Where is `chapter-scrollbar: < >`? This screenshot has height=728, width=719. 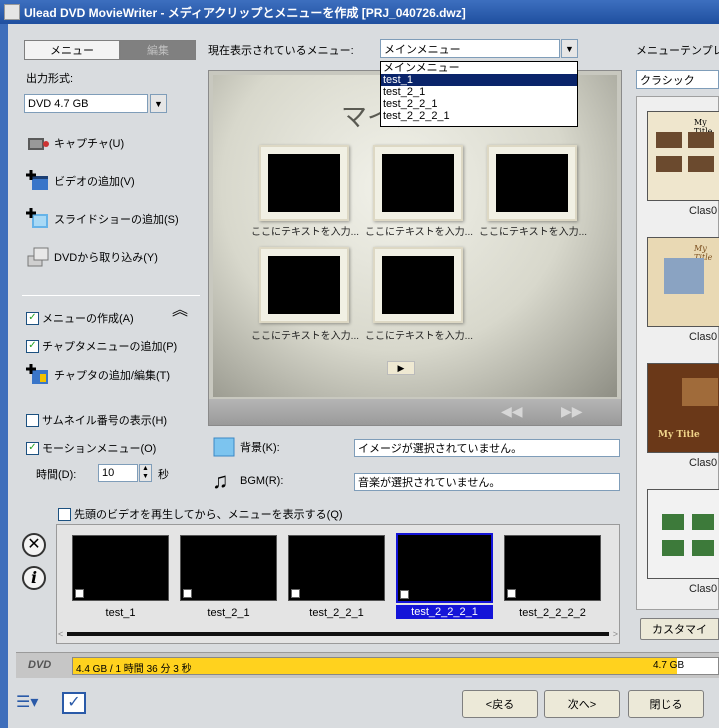
chapter-scrollbar: < > is located at coordinates (338, 634).